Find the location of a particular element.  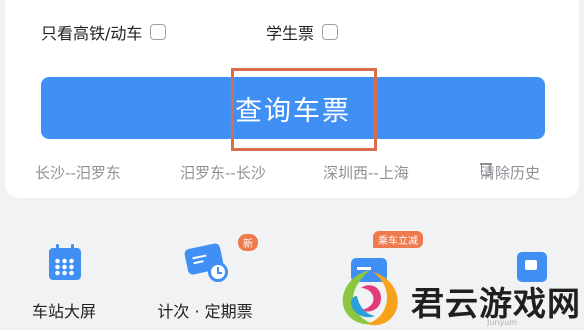

clock-icon is located at coordinates (218, 272).